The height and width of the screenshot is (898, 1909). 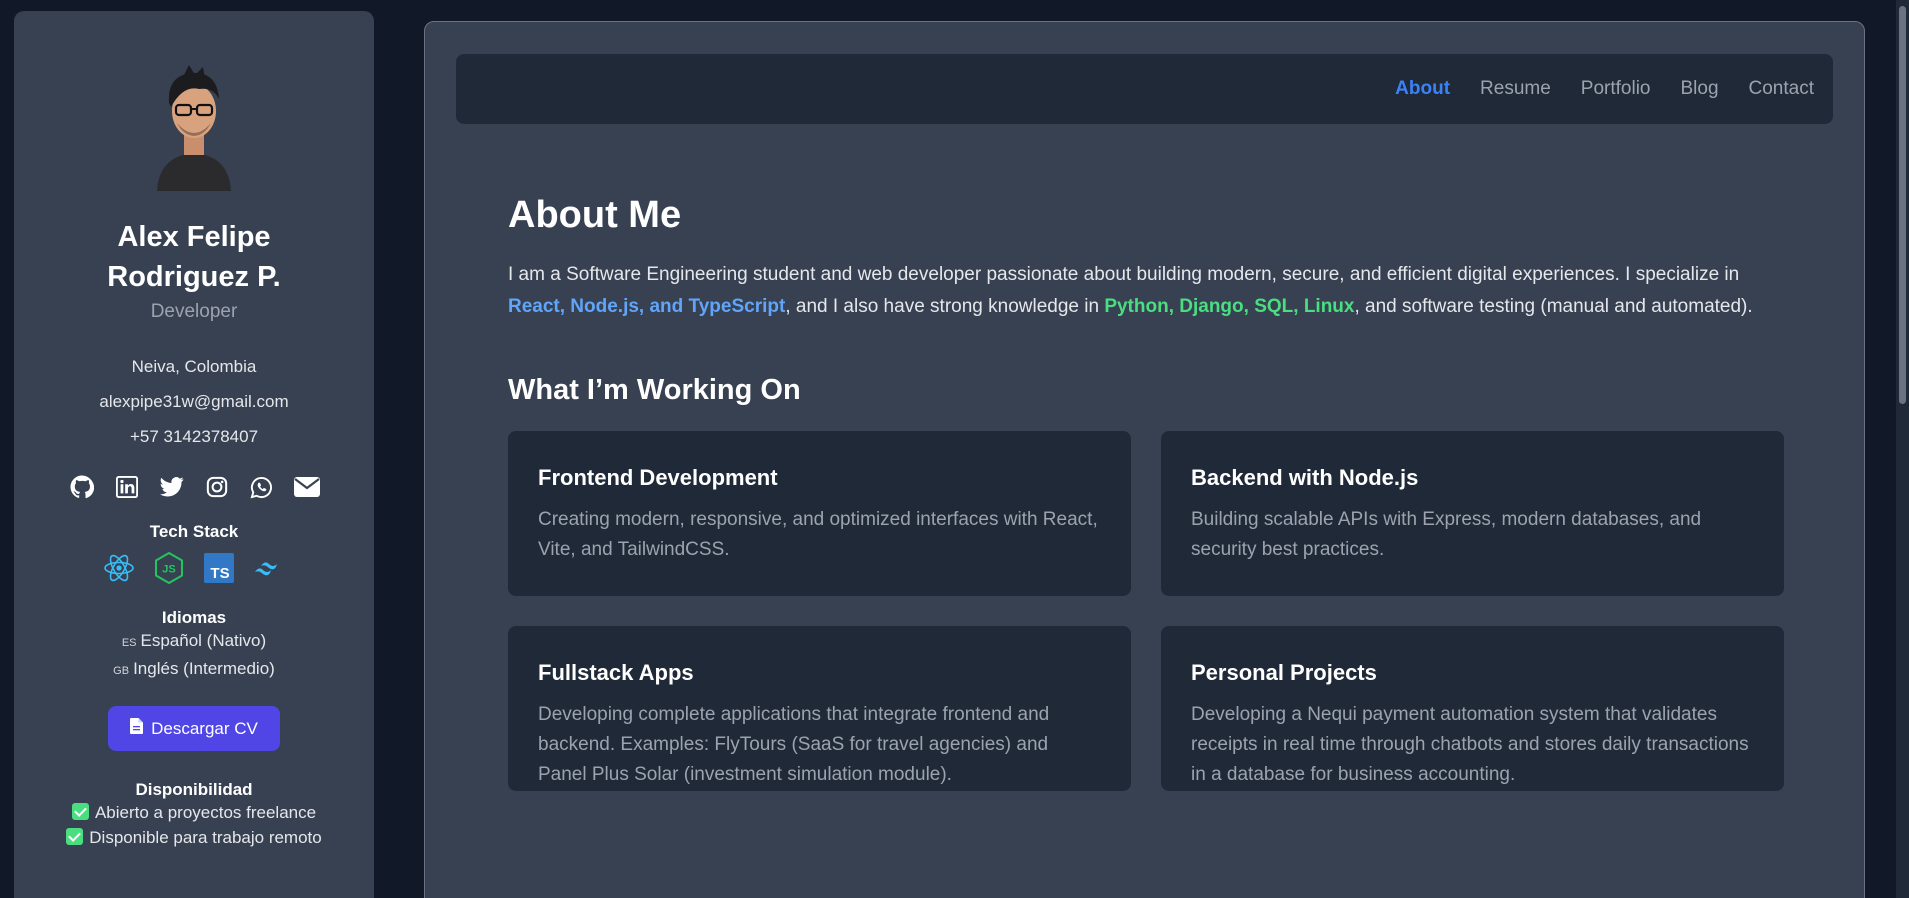 What do you see at coordinates (1229, 306) in the screenshot?
I see `highlight-backend-skills: Python, Django, SQL, Linux` at bounding box center [1229, 306].